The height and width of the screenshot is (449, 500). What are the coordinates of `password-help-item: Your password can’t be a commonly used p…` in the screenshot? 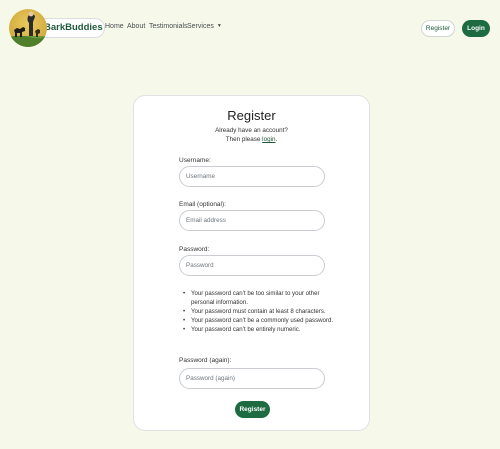 It's located at (262, 320).